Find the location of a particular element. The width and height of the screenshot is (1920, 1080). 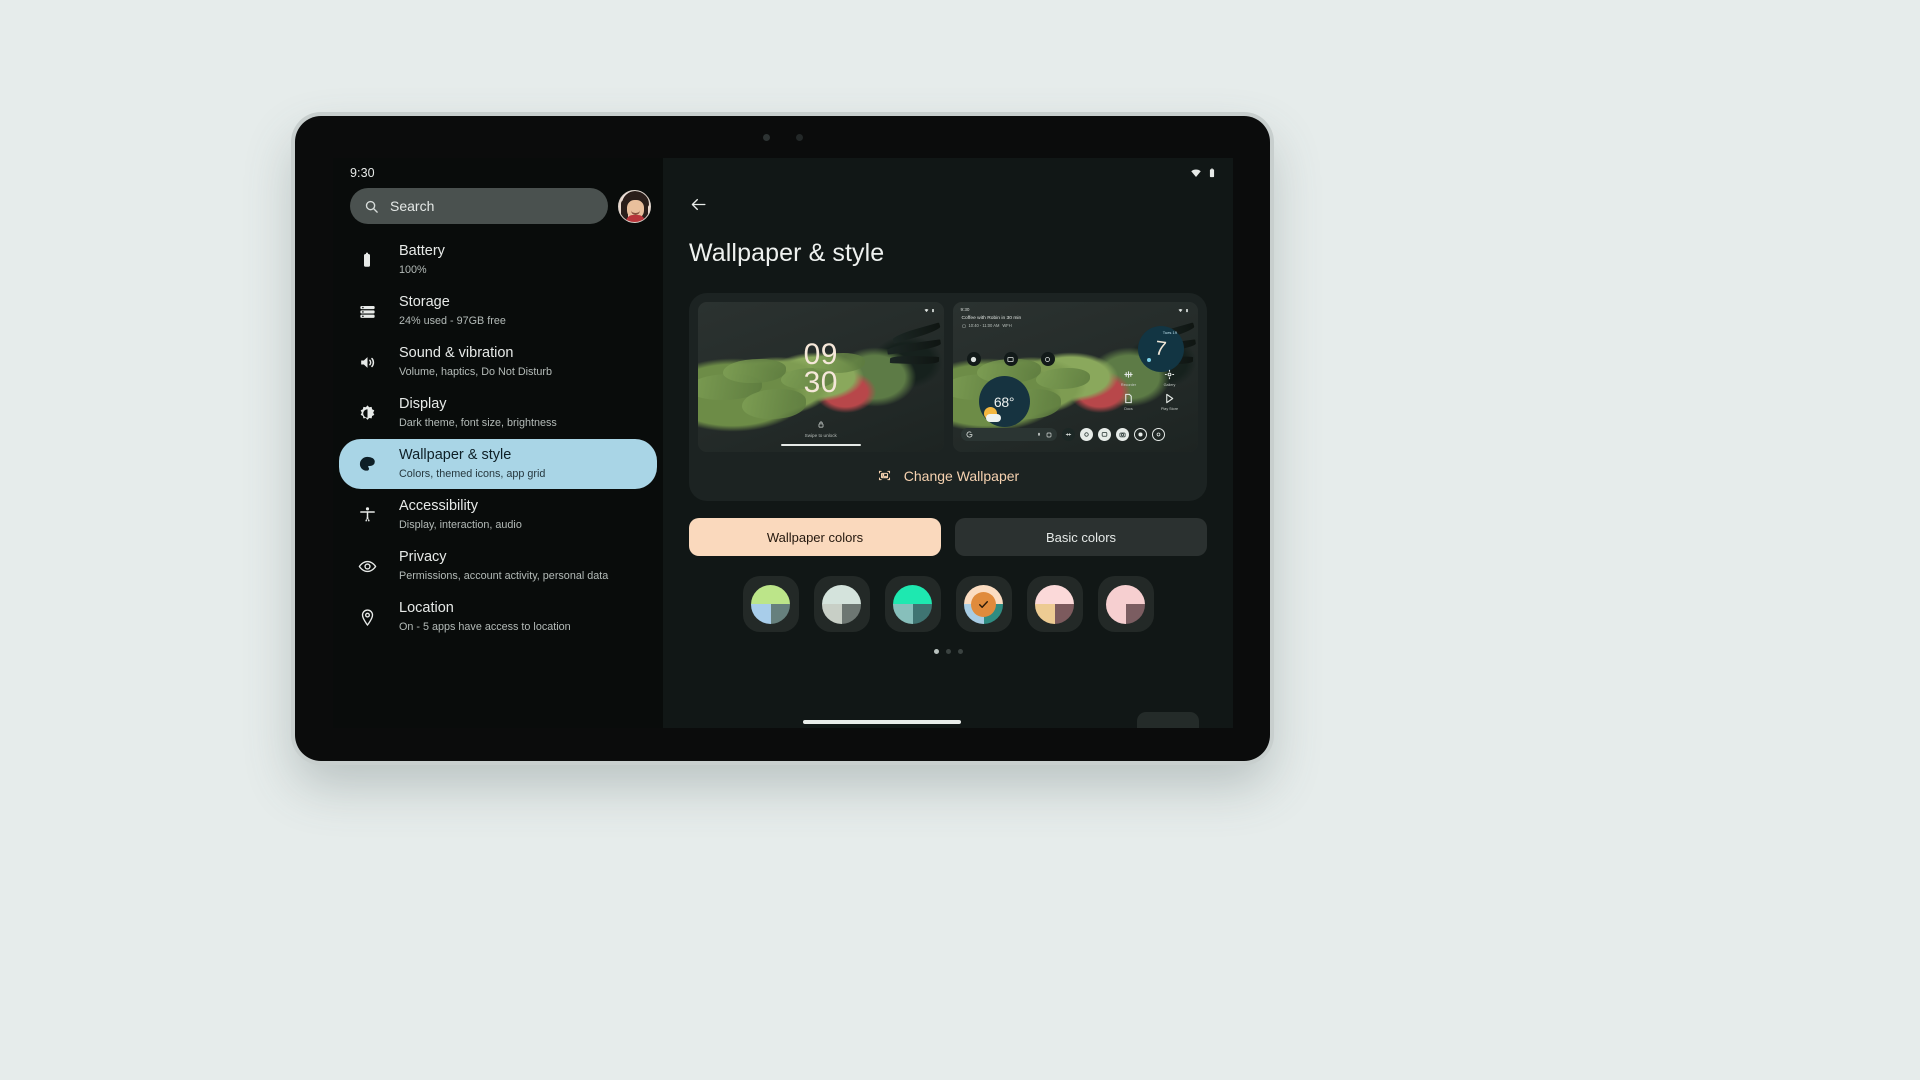

dock-assistant-icon is located at coordinates (1158, 434).